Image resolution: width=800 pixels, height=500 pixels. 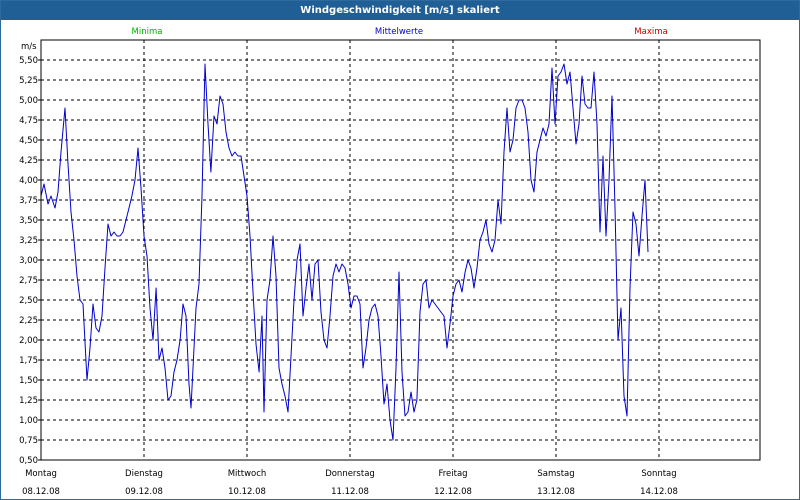 What do you see at coordinates (28, 381) in the screenshot?
I see `y-tick-label: 1,50` at bounding box center [28, 381].